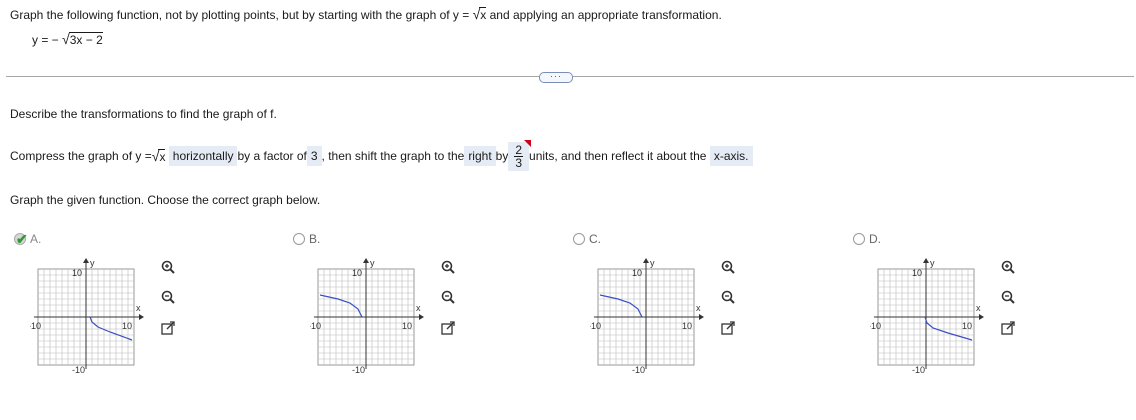  Describe the element at coordinates (859, 239) in the screenshot. I see `radio-d` at that location.